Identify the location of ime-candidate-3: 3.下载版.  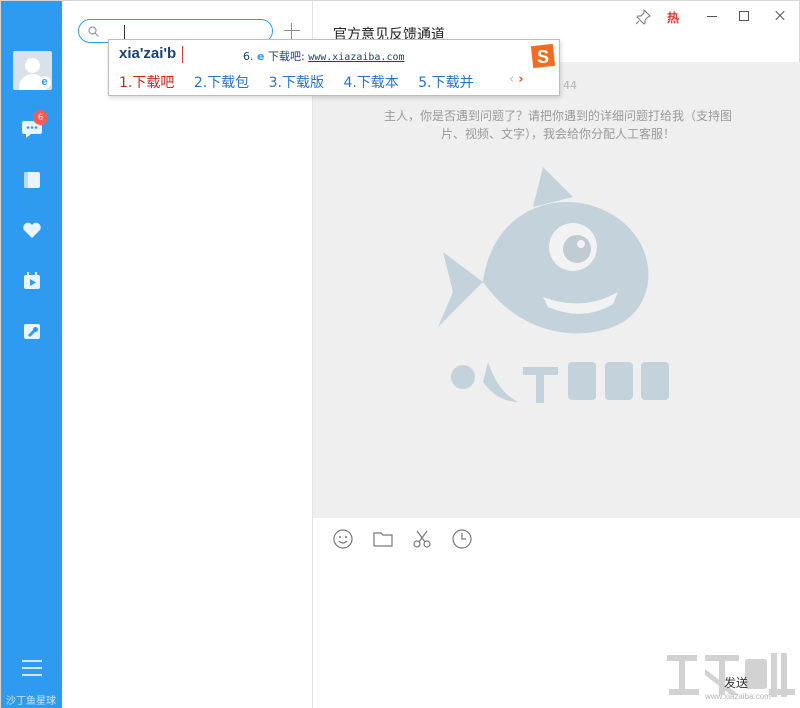
(296, 82).